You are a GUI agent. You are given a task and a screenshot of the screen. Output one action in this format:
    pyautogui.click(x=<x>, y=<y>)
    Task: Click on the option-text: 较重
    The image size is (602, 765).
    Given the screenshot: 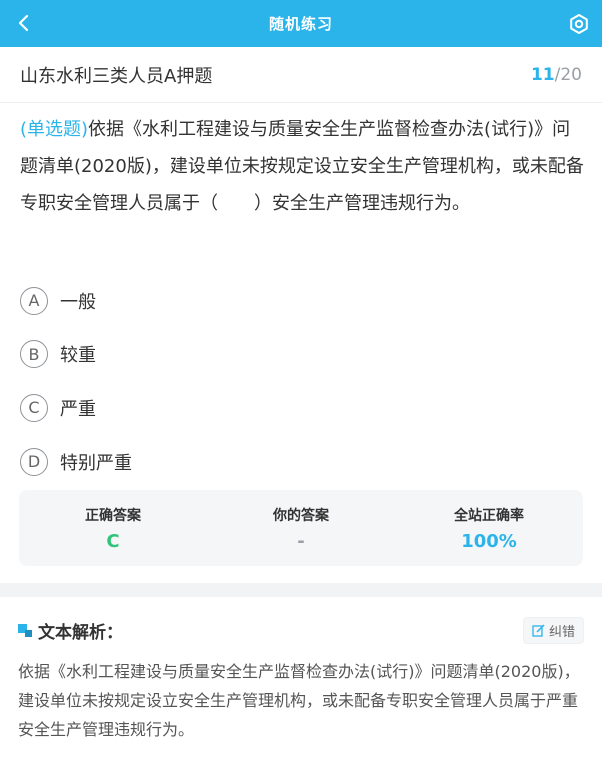 What is the action you would take?
    pyautogui.click(x=78, y=356)
    